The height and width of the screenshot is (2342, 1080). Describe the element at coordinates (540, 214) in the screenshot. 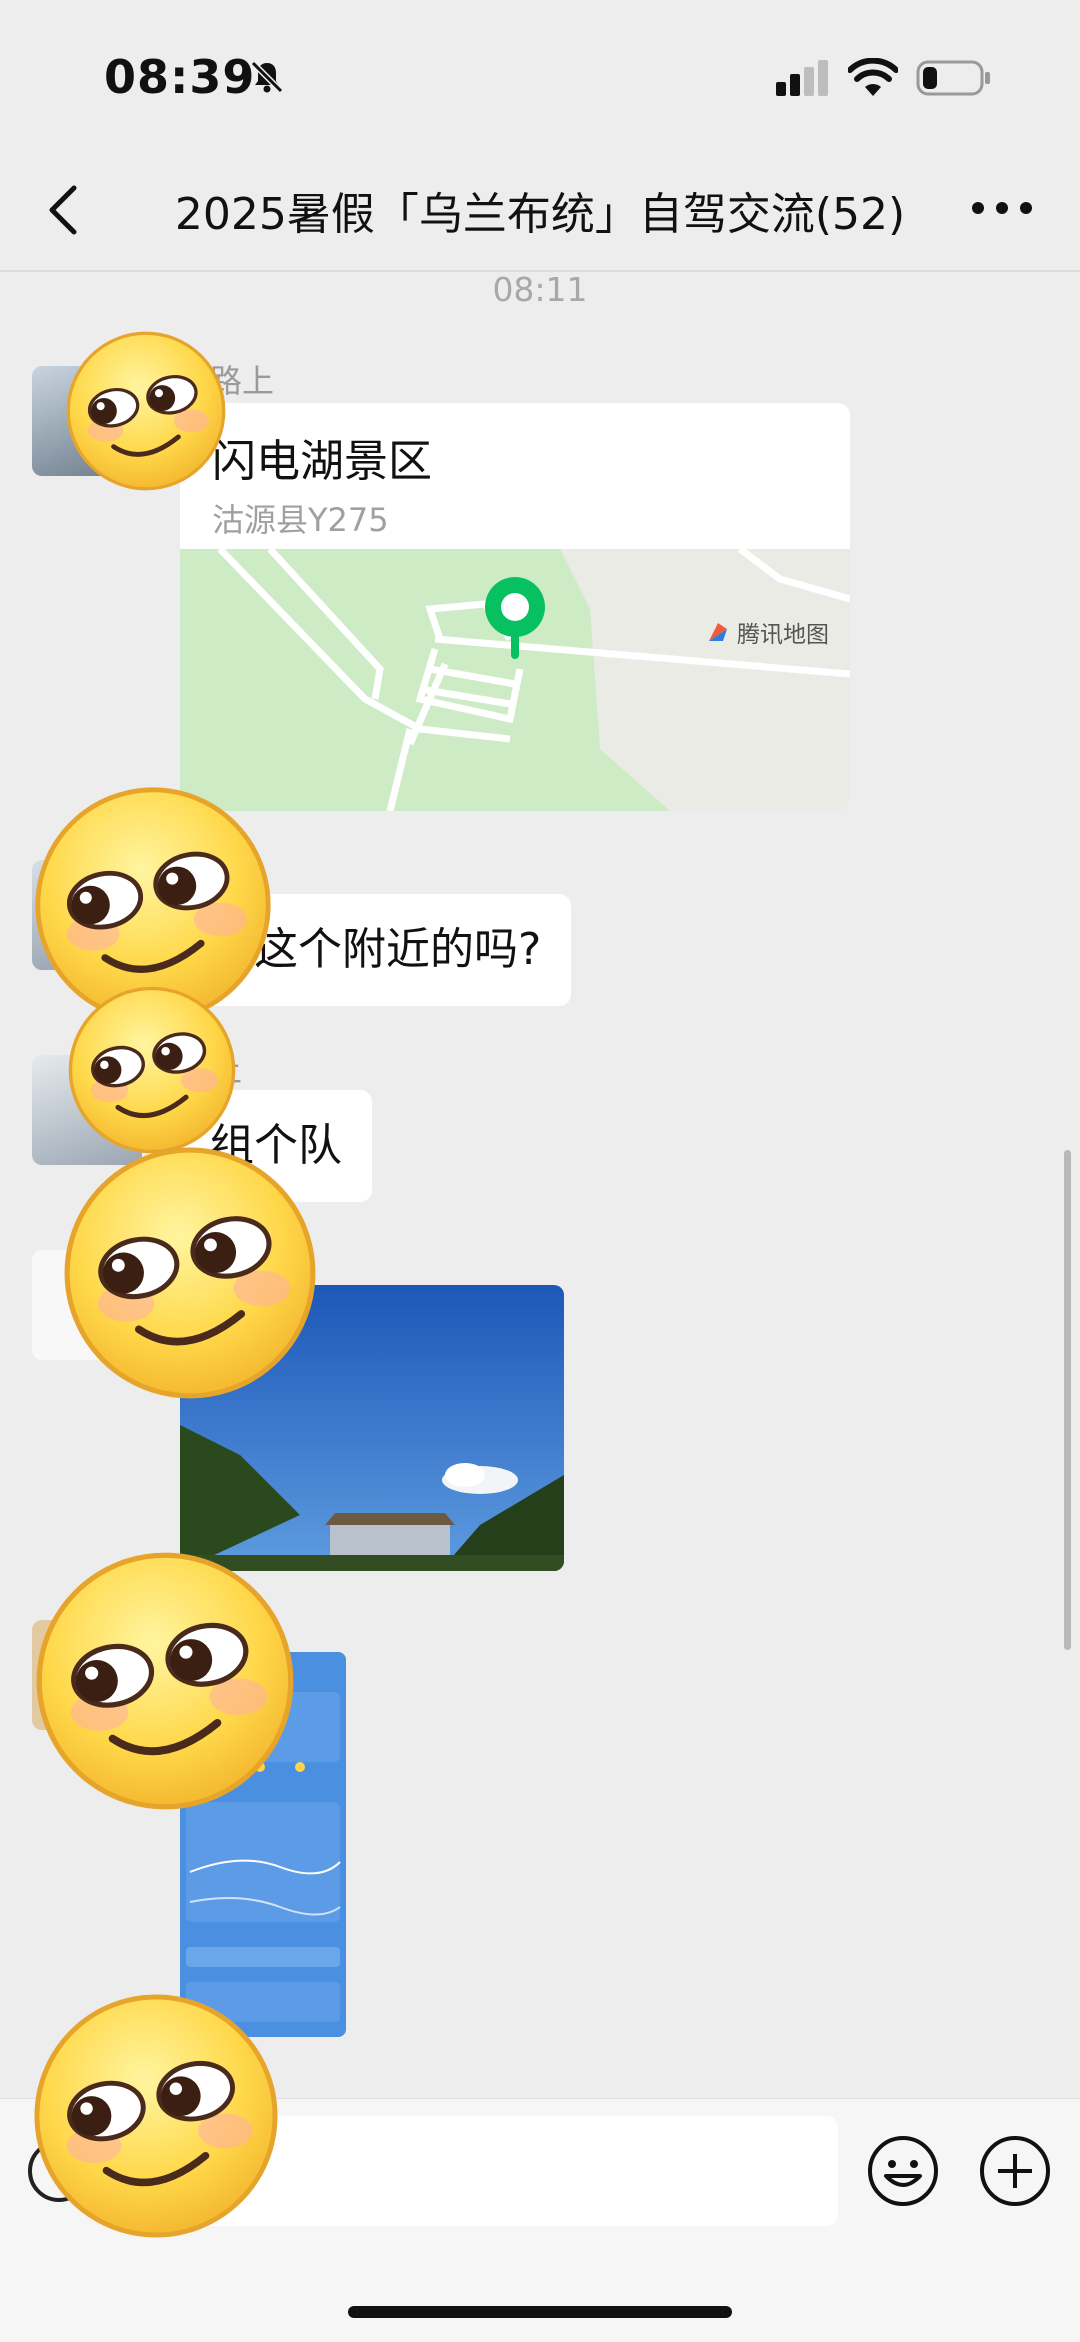

I see `chat-title: 2025暑假「乌兰布统」自驾交流(52)` at that location.